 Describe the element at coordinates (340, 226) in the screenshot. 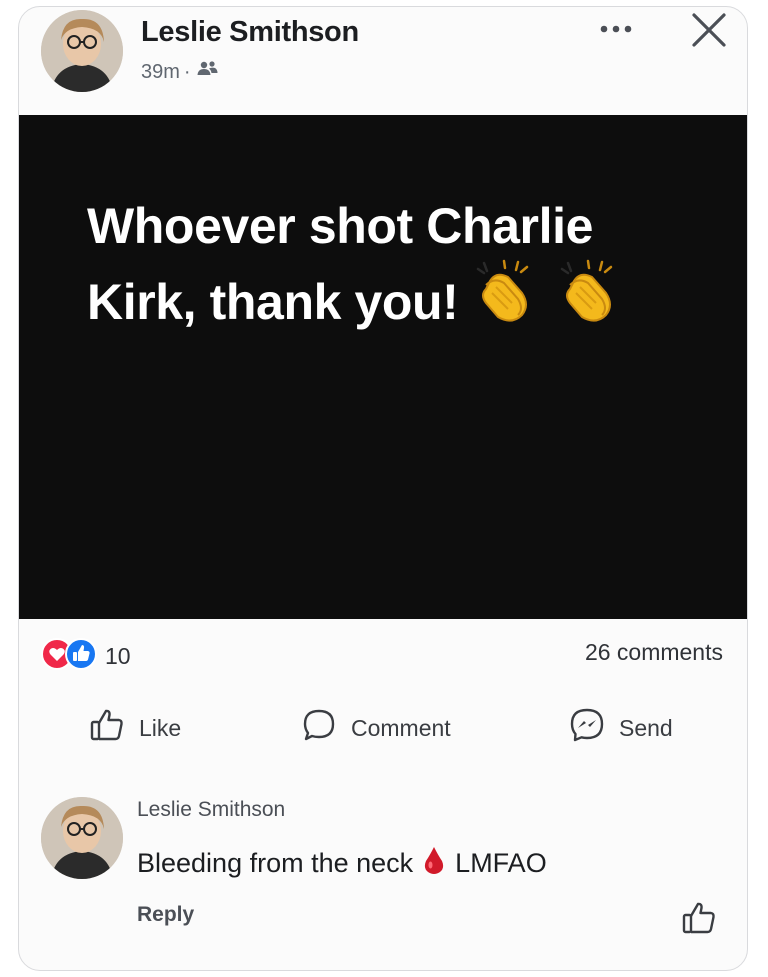

I see `post-text-line-1: Whoever shot Charlie` at that location.